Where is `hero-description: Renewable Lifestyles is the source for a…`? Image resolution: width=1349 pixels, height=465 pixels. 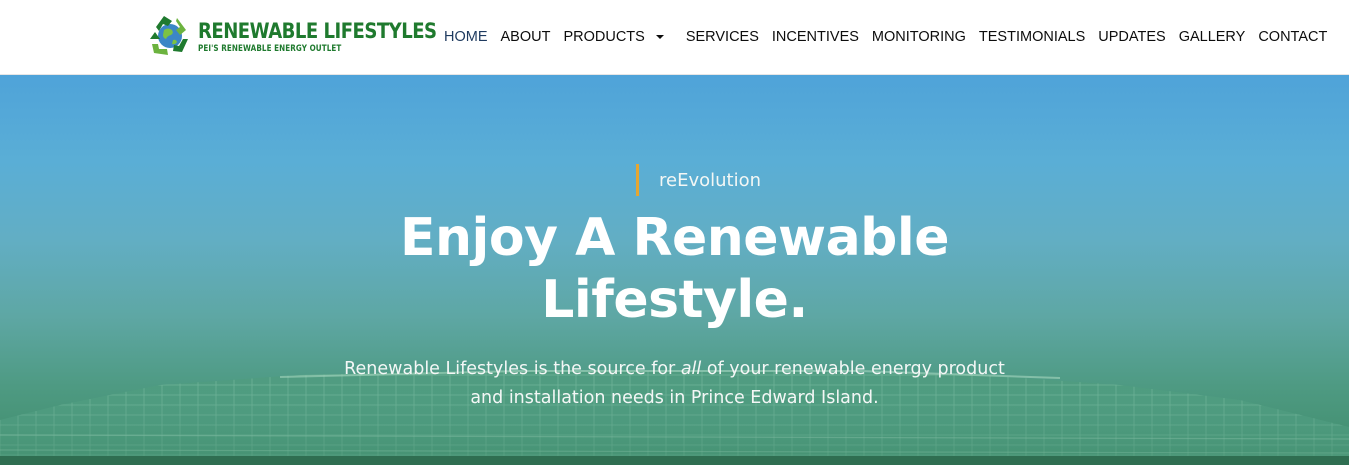 hero-description: Renewable Lifestyles is the source for a… is located at coordinates (674, 384).